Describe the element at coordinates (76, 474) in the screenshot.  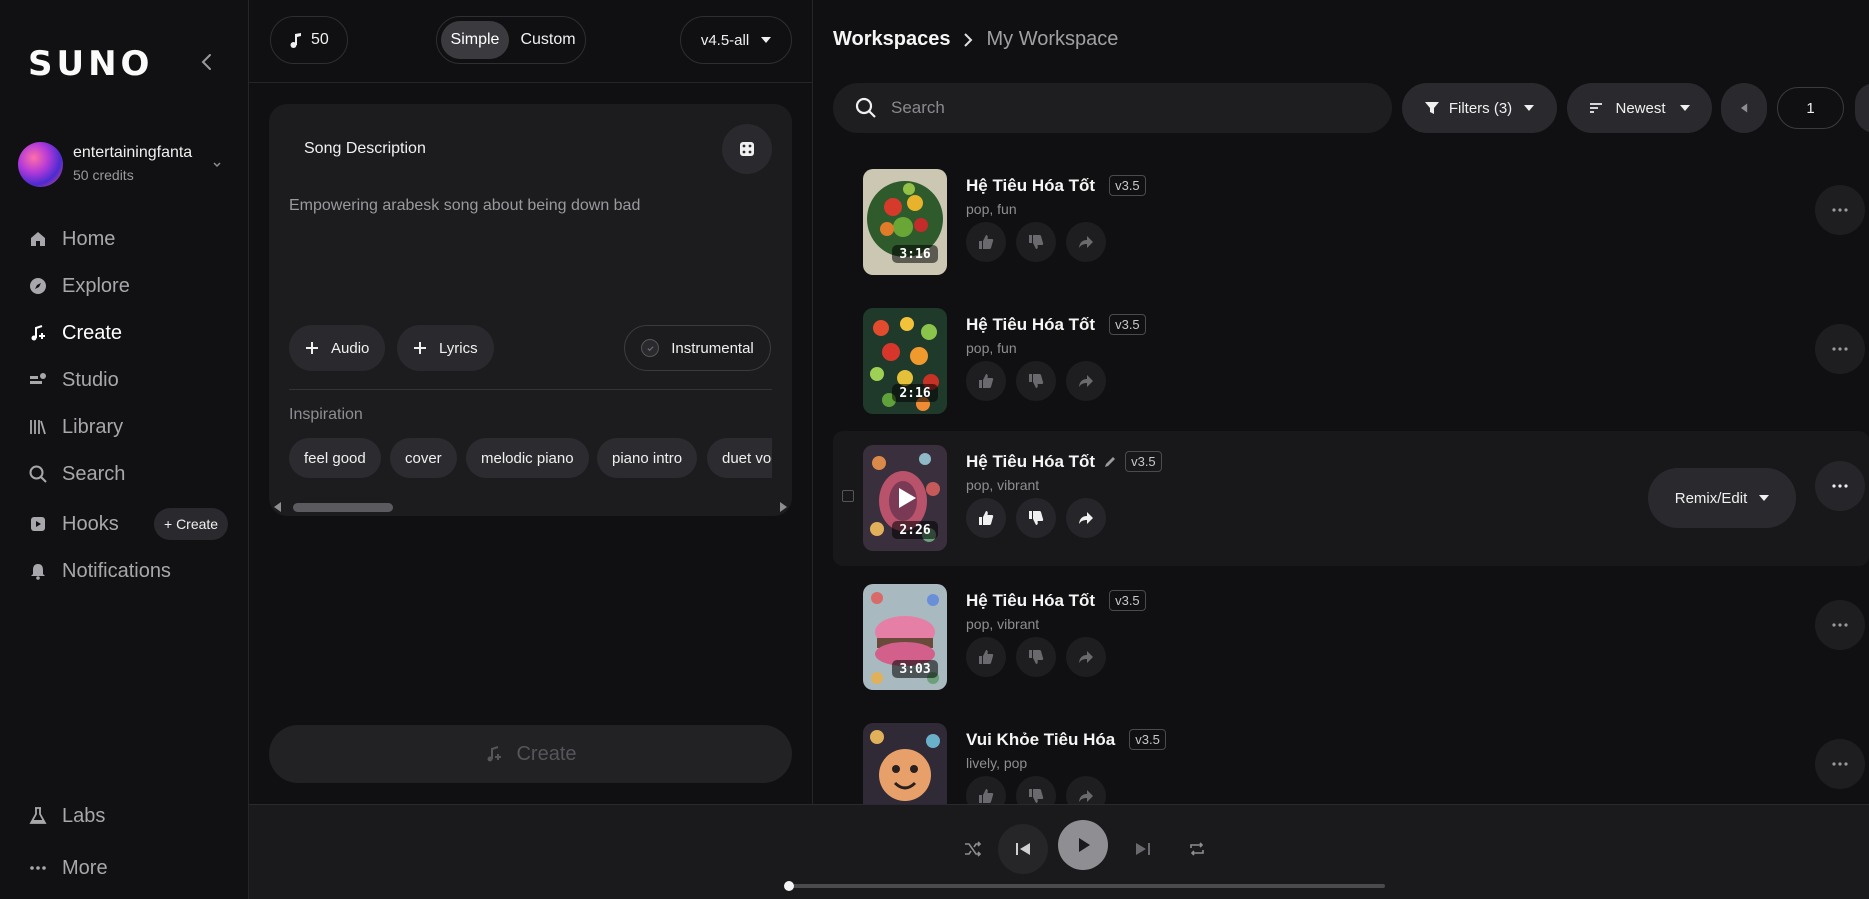
I see `nav-search: Search` at that location.